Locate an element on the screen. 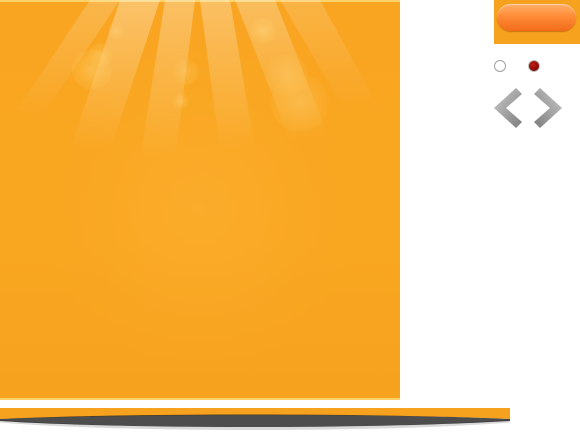 Image resolution: width=580 pixels, height=446 pixels. slide-shadow is located at coordinates (255, 419).